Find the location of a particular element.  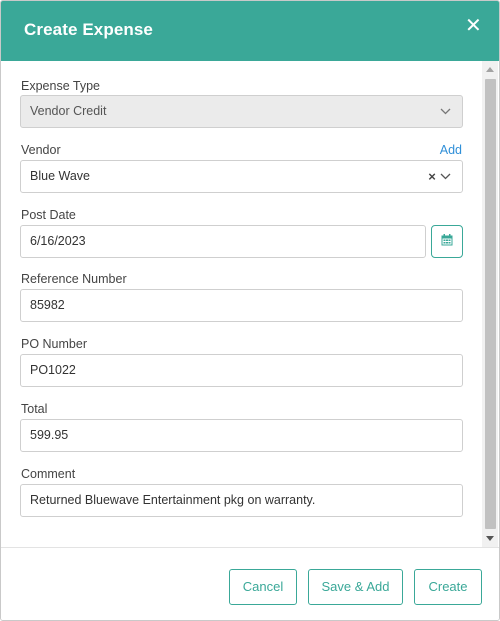

total-input: 599.95 is located at coordinates (241, 435).